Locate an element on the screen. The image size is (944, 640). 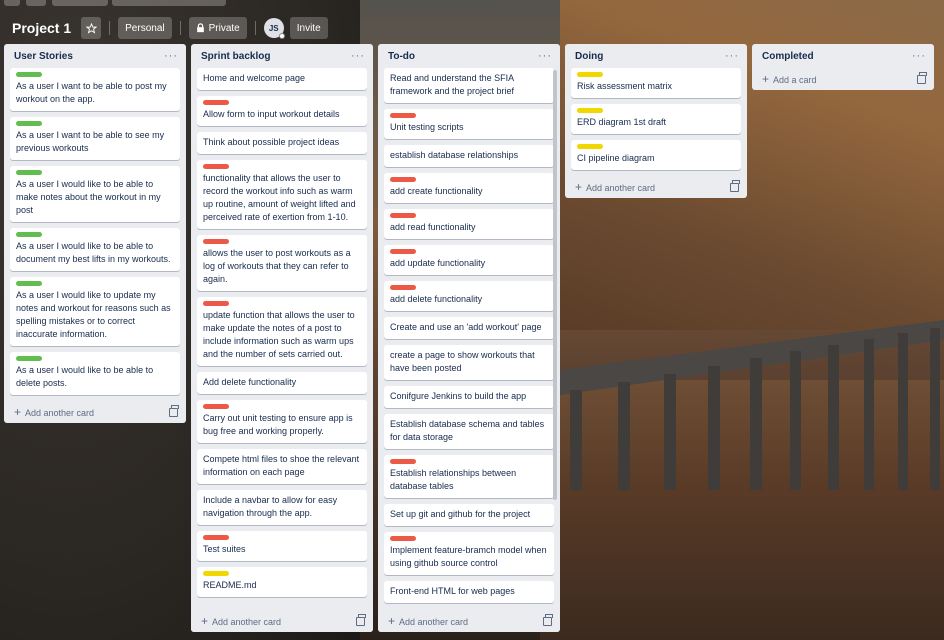
card: Risk assessment matrix is located at coordinates (656, 83).